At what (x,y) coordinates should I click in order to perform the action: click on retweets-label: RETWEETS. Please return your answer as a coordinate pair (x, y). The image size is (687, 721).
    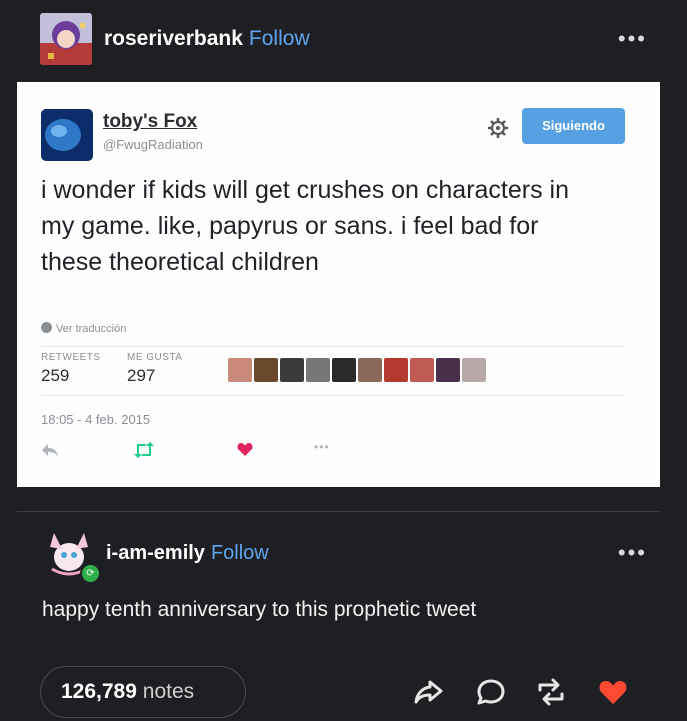
    Looking at the image, I should click on (71, 357).